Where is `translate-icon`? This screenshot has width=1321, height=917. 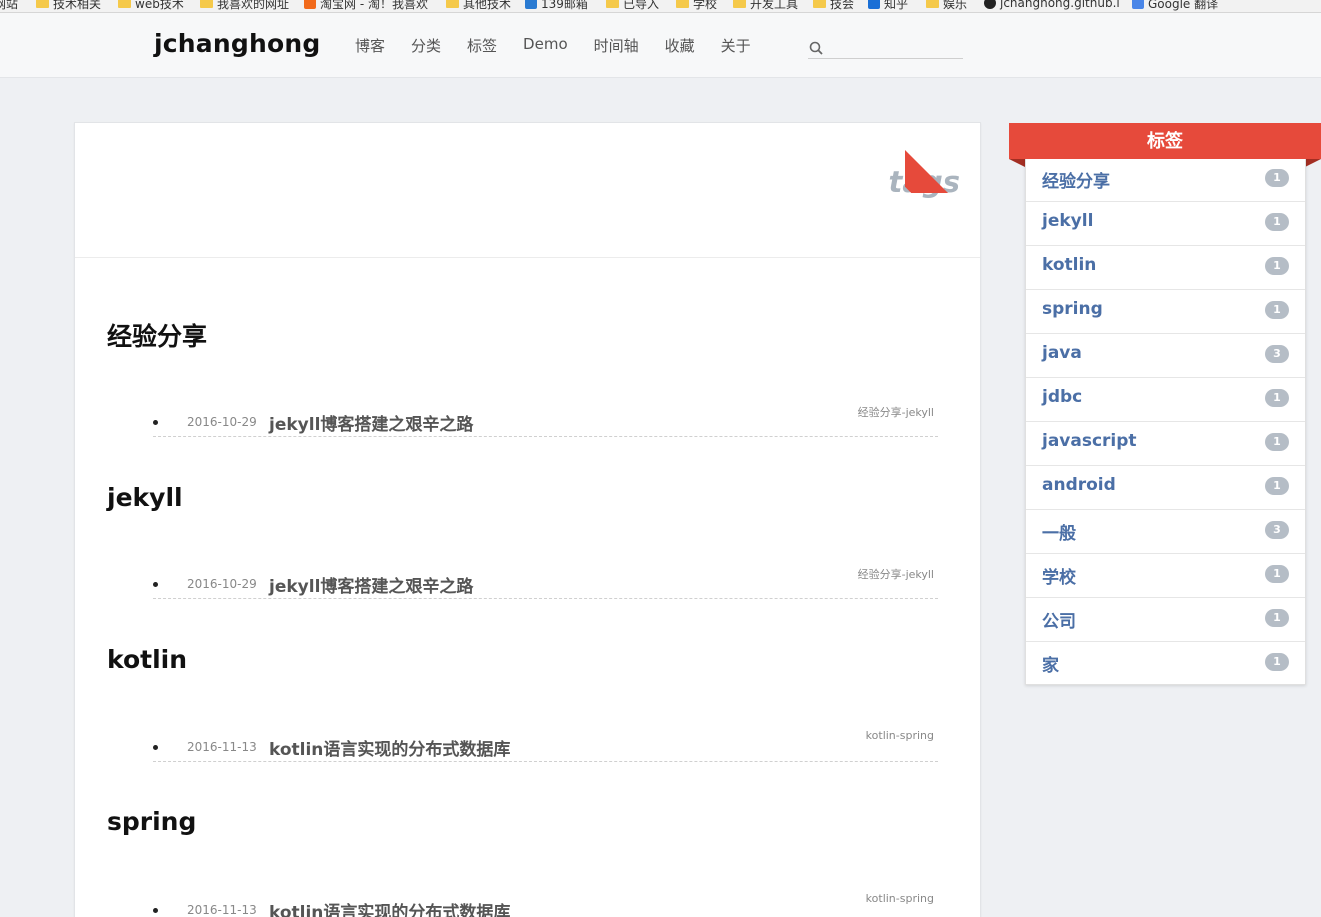
translate-icon is located at coordinates (1138, 4).